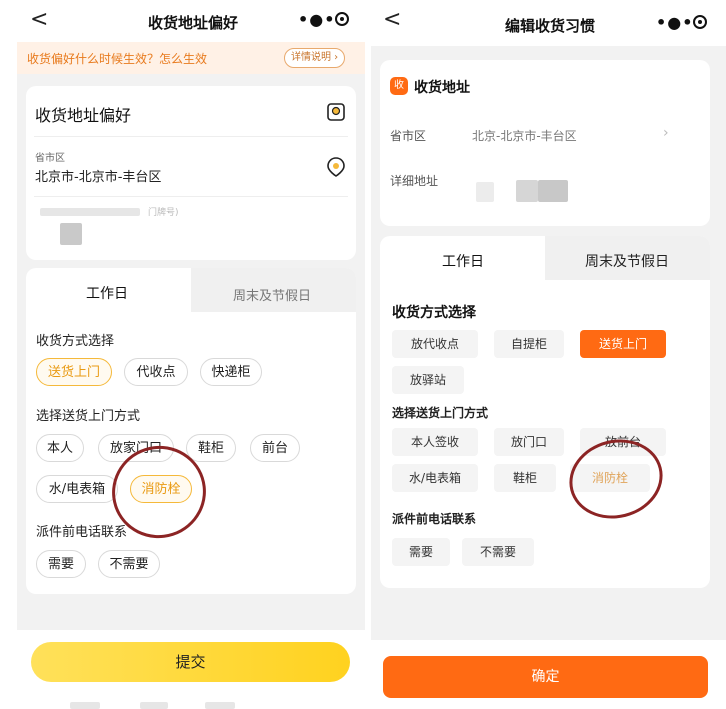  Describe the element at coordinates (545, 677) in the screenshot. I see `confirm-button: 确定` at that location.